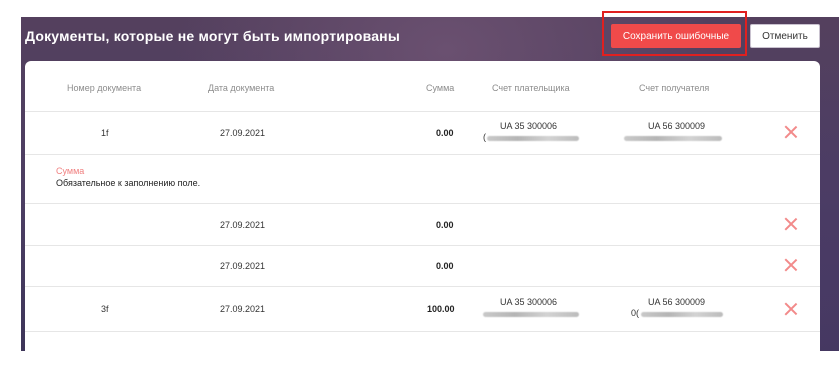 Image resolution: width=839 pixels, height=372 pixels. Describe the element at coordinates (104, 88) in the screenshot. I see `column-header-number: Номер документа` at that location.